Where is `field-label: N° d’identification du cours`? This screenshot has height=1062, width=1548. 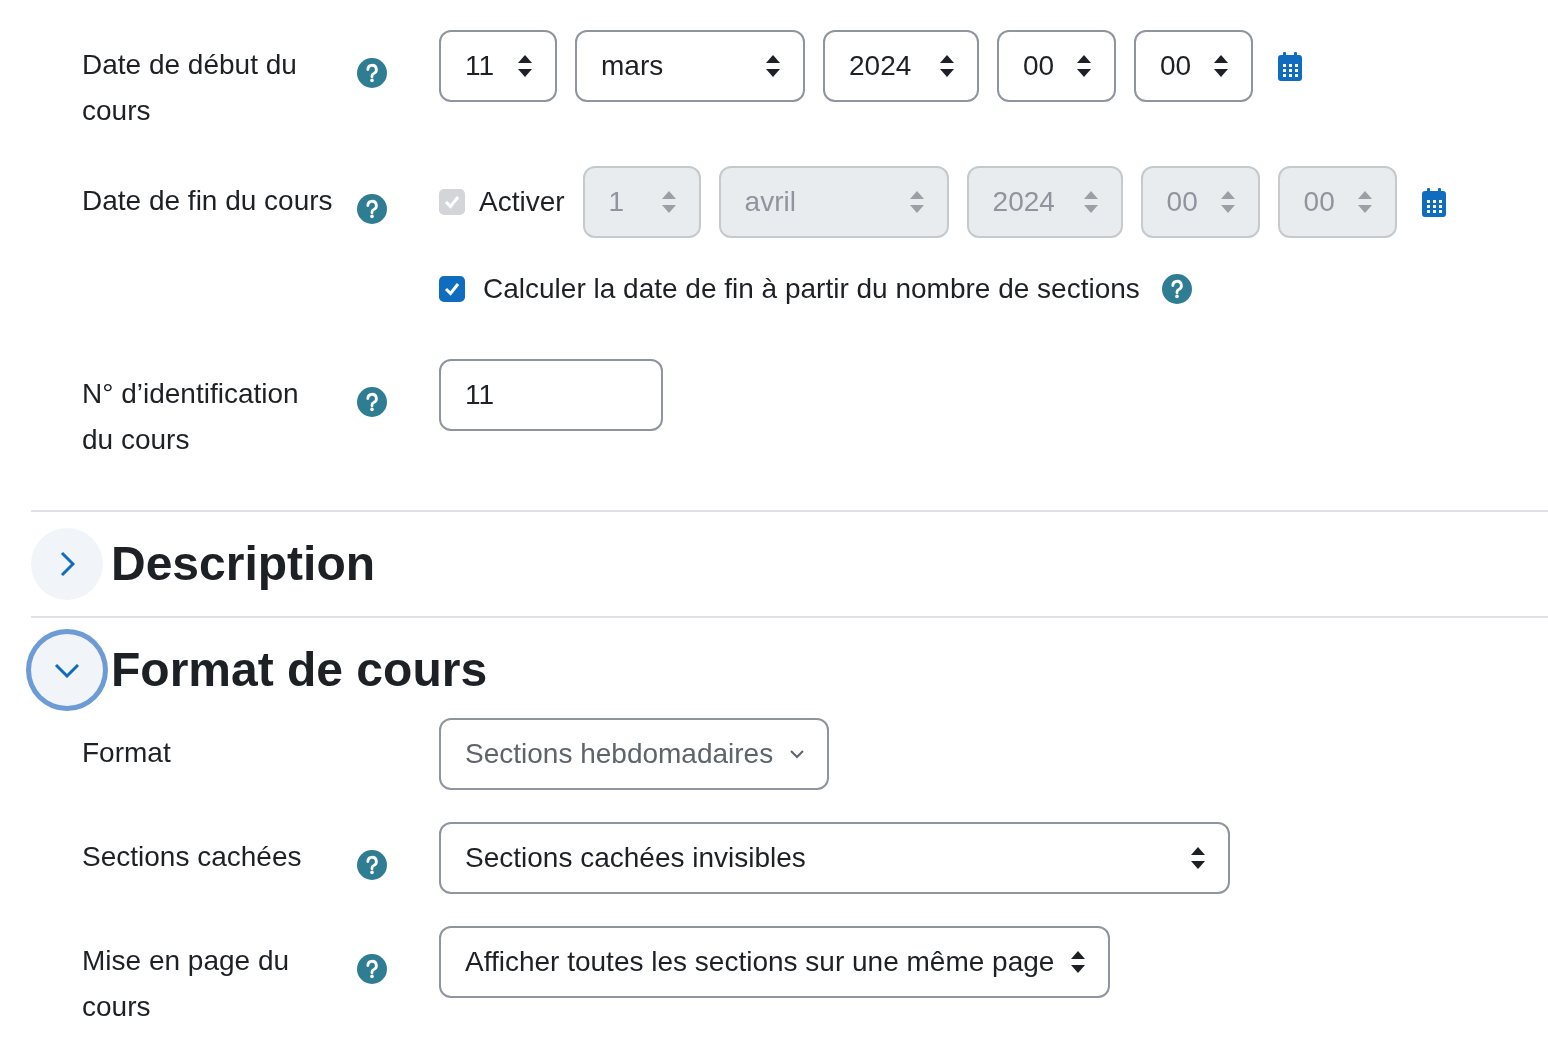 field-label: N° d’identification du cours is located at coordinates (190, 416).